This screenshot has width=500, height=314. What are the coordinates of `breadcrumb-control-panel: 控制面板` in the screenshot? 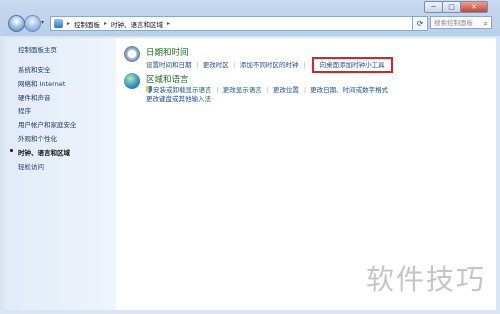 It's located at (87, 24).